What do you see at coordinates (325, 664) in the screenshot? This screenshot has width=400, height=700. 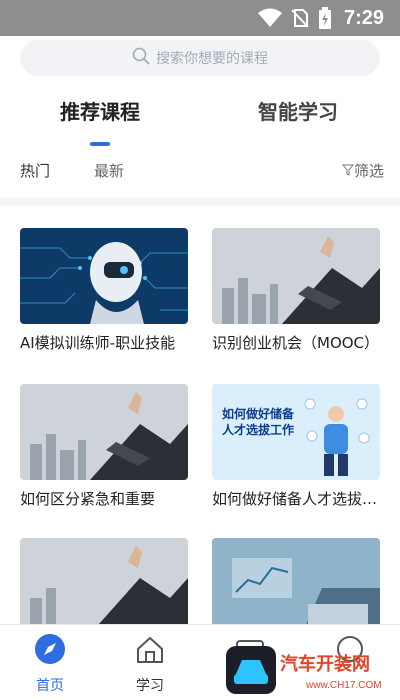 I see `svg-text: 汽车开装网` at bounding box center [325, 664].